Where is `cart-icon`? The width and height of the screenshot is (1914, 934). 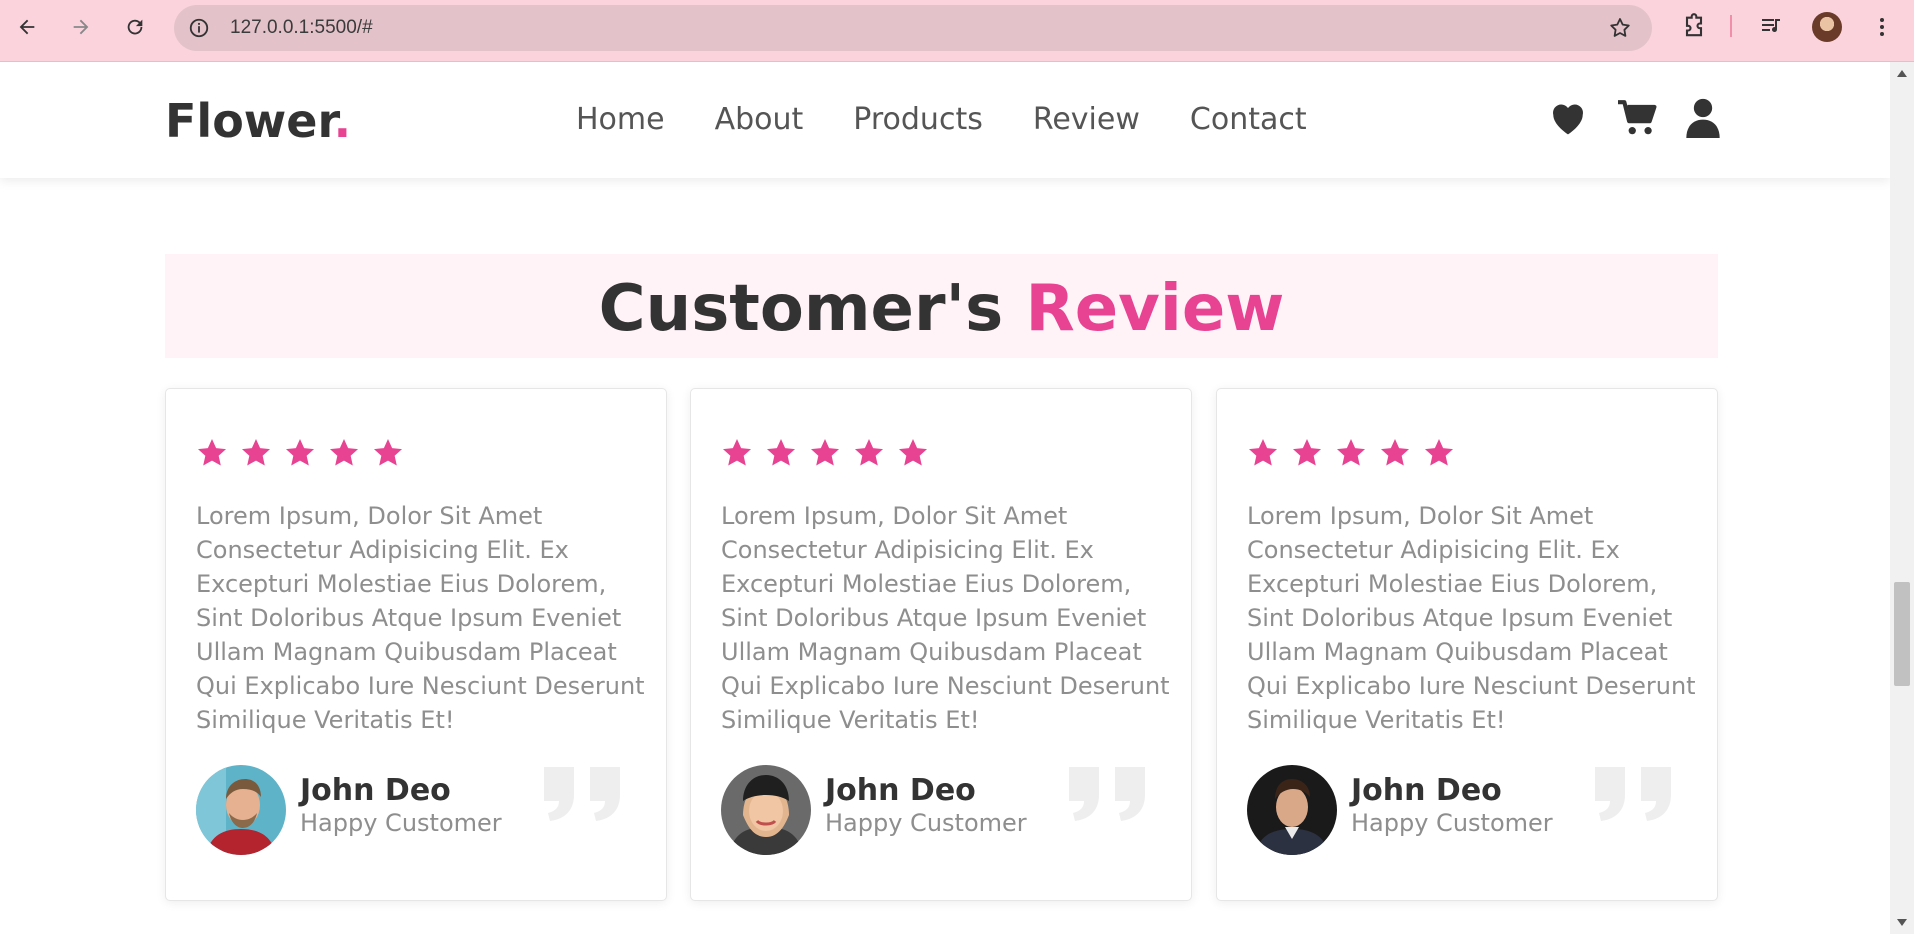
cart-icon is located at coordinates (1637, 118).